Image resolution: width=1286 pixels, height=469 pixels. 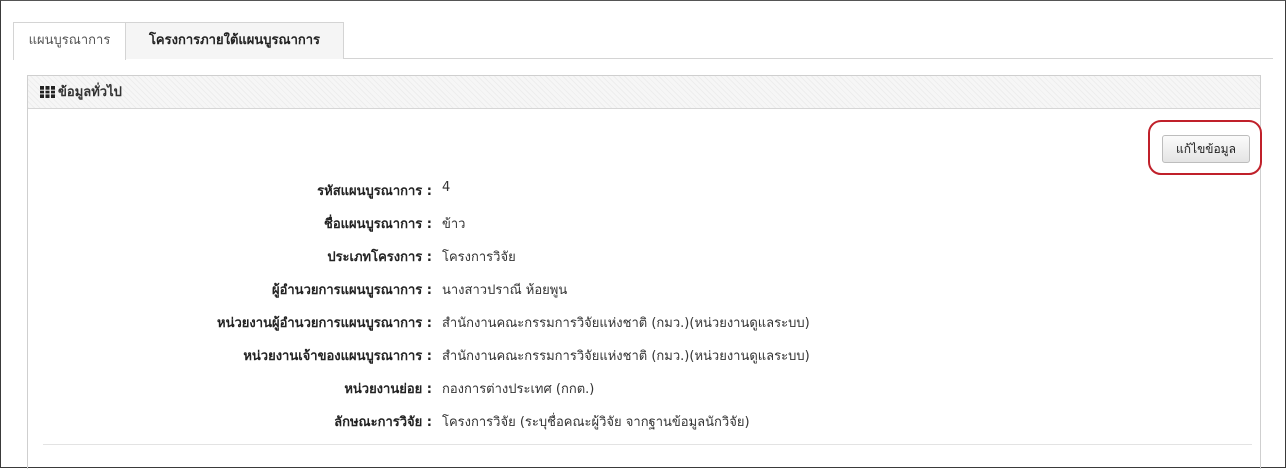 What do you see at coordinates (383, 422) in the screenshot?
I see `detail-label: ลักษณะการวิจัย :` at bounding box center [383, 422].